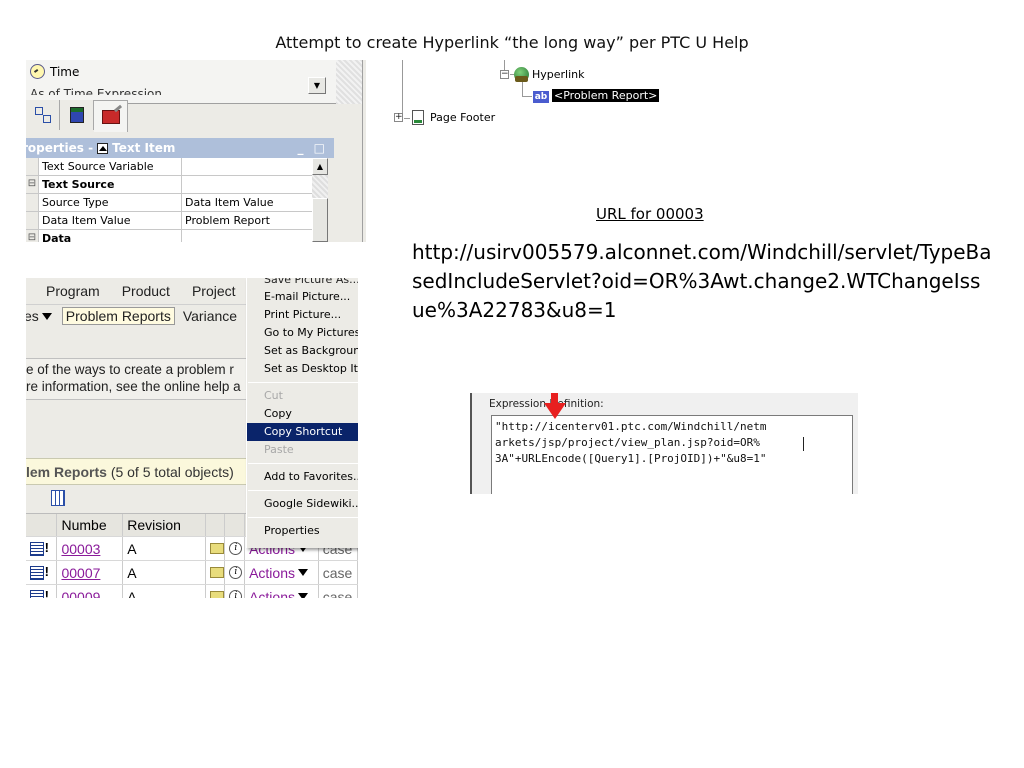 This screenshot has width=1024, height=768. Describe the element at coordinates (302, 333) in the screenshot. I see `menu-item-go-to-my-pictures: Go to My Pictures` at that location.